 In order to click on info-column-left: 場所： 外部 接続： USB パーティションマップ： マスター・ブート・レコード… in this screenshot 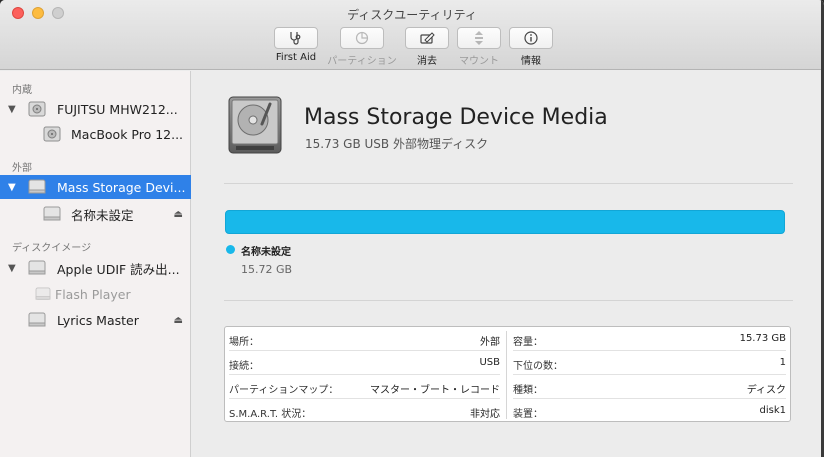, I will do `click(364, 375)`.